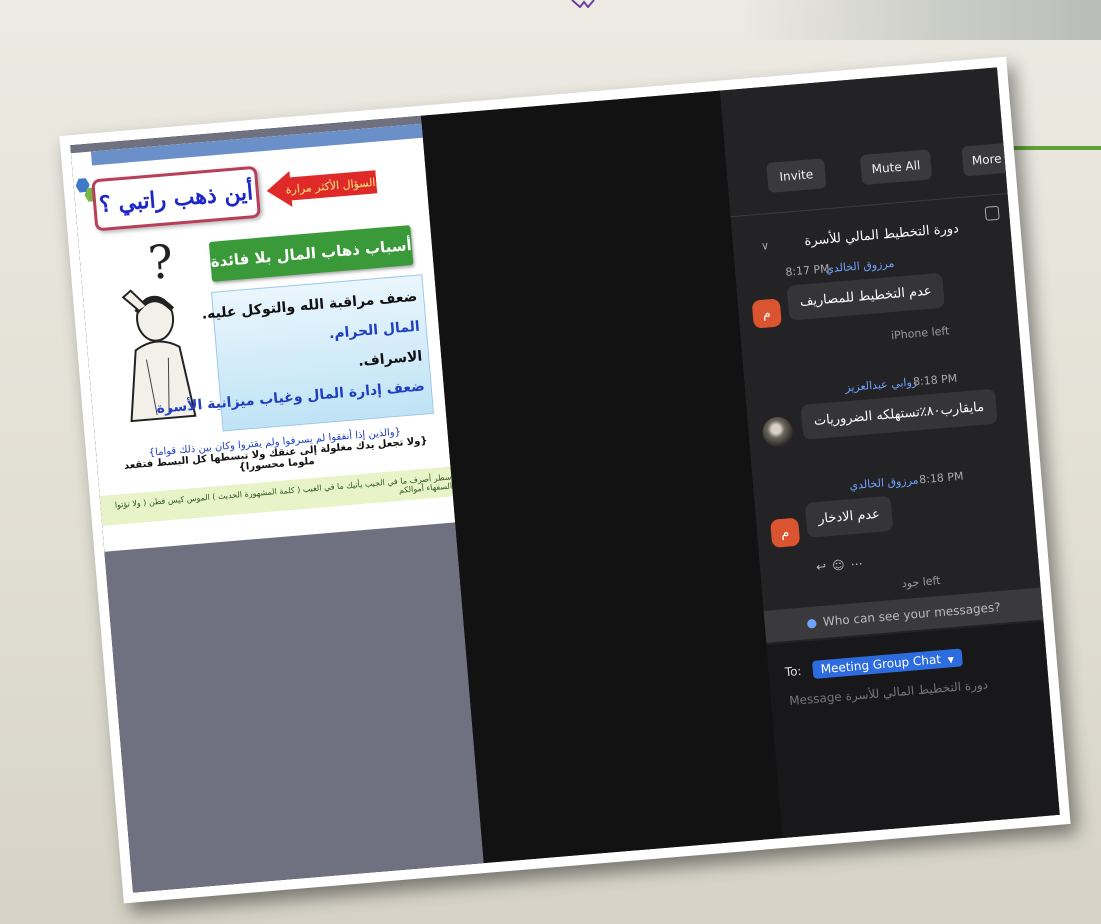 This screenshot has width=1101, height=924. I want to click on divider, so click(869, 205).